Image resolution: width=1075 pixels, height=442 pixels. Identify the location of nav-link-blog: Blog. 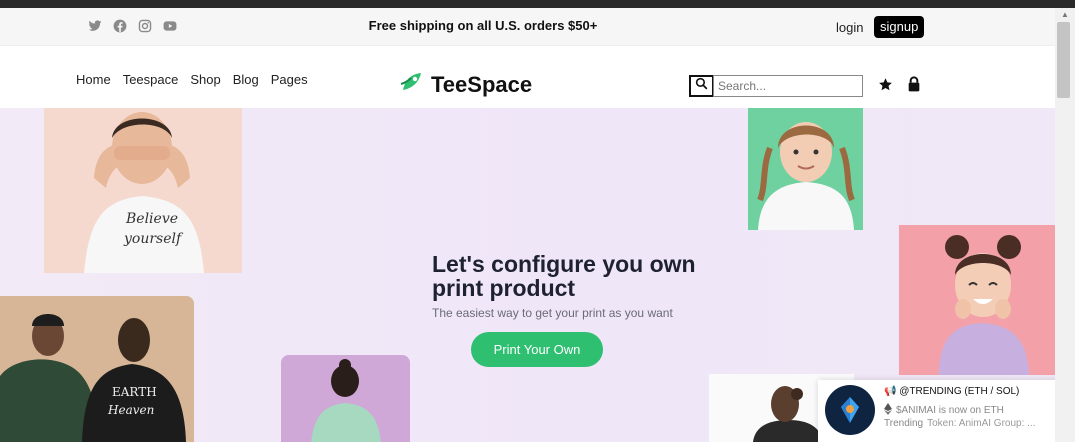
(246, 79).